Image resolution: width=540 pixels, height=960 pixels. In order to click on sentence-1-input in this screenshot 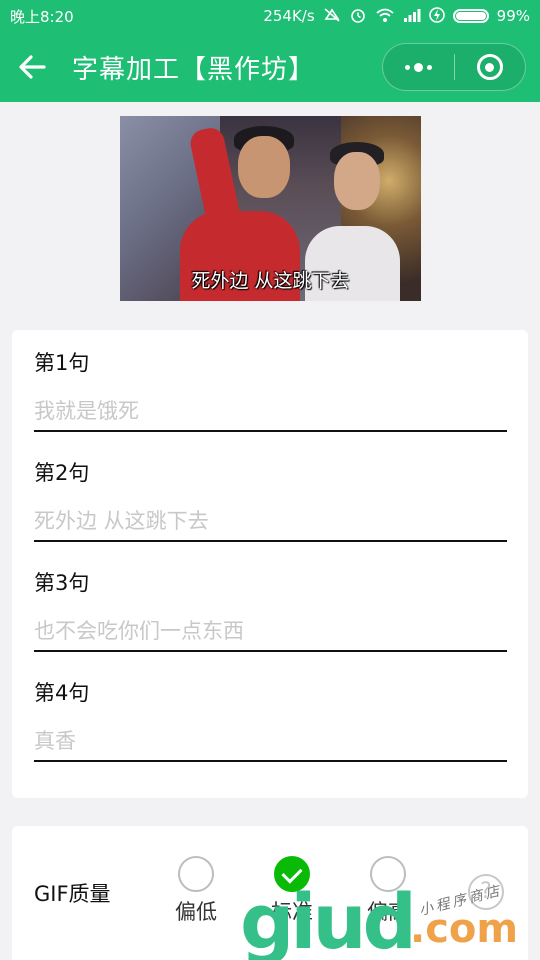, I will do `click(270, 412)`.